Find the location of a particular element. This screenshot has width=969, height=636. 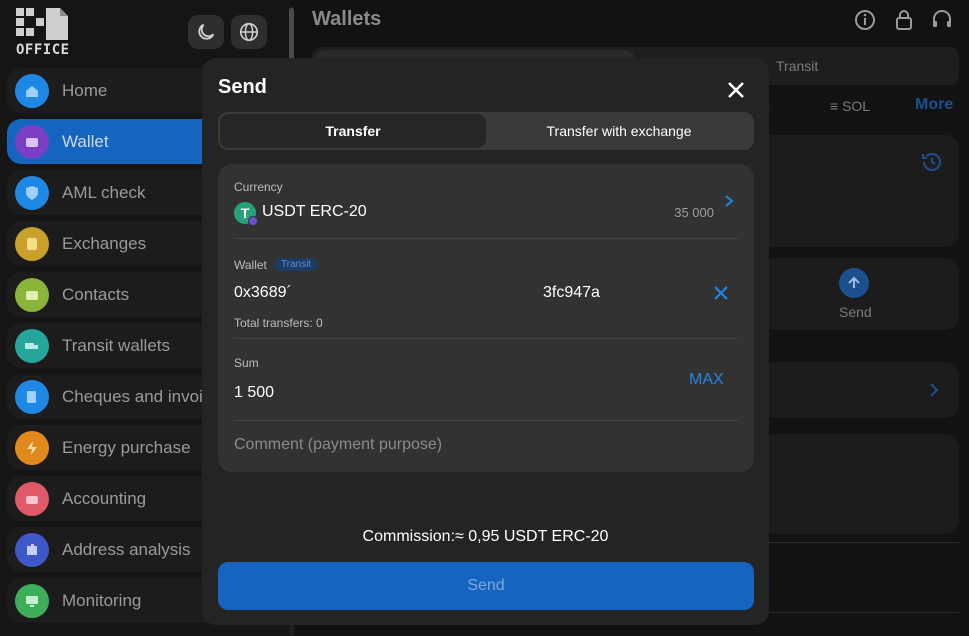

tab-transfer-with-exchange: Transfer with exchange is located at coordinates (619, 131).